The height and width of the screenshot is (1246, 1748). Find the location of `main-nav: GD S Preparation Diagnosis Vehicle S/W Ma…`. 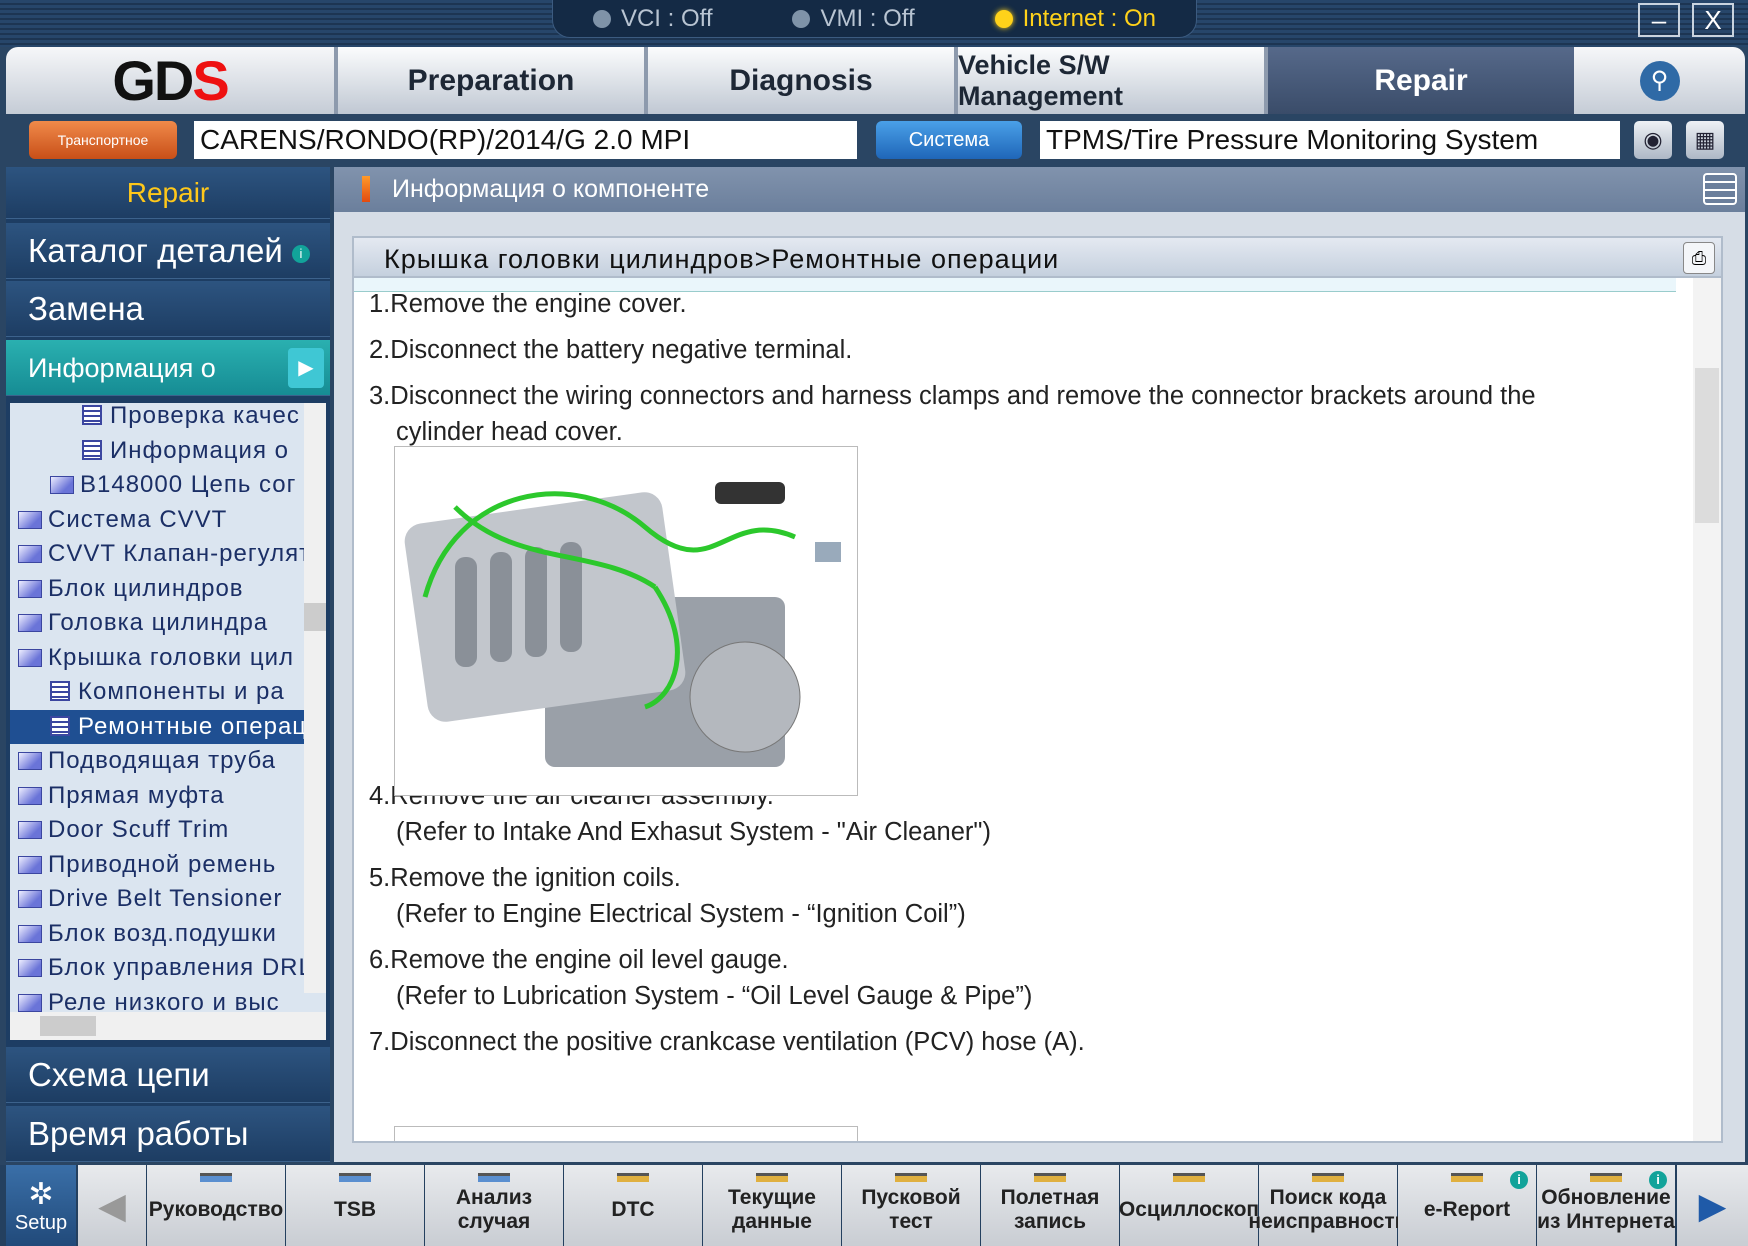

main-nav: GD S Preparation Diagnosis Vehicle S/W Ma… is located at coordinates (875, 80).